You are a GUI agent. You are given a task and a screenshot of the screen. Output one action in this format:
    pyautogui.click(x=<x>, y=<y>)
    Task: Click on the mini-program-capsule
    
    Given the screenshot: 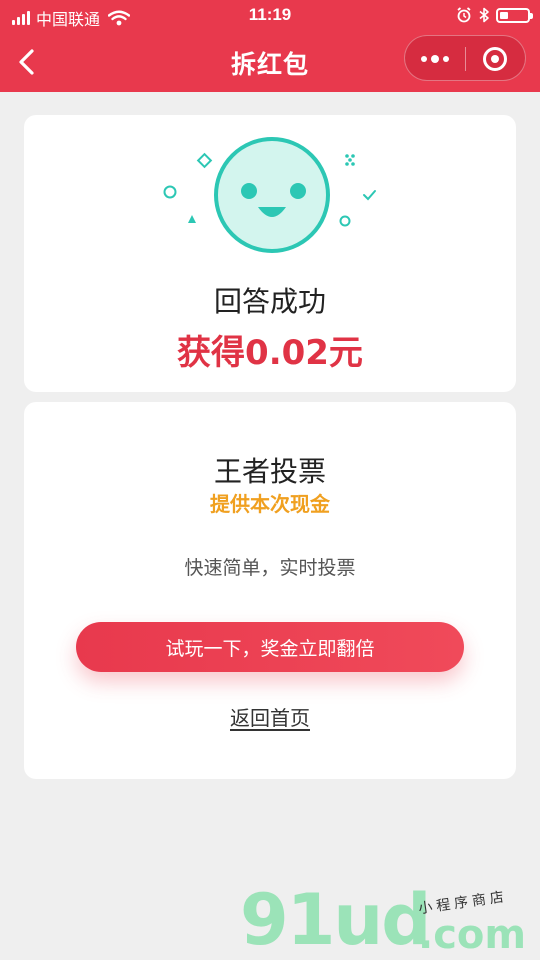 What is the action you would take?
    pyautogui.click(x=465, y=58)
    